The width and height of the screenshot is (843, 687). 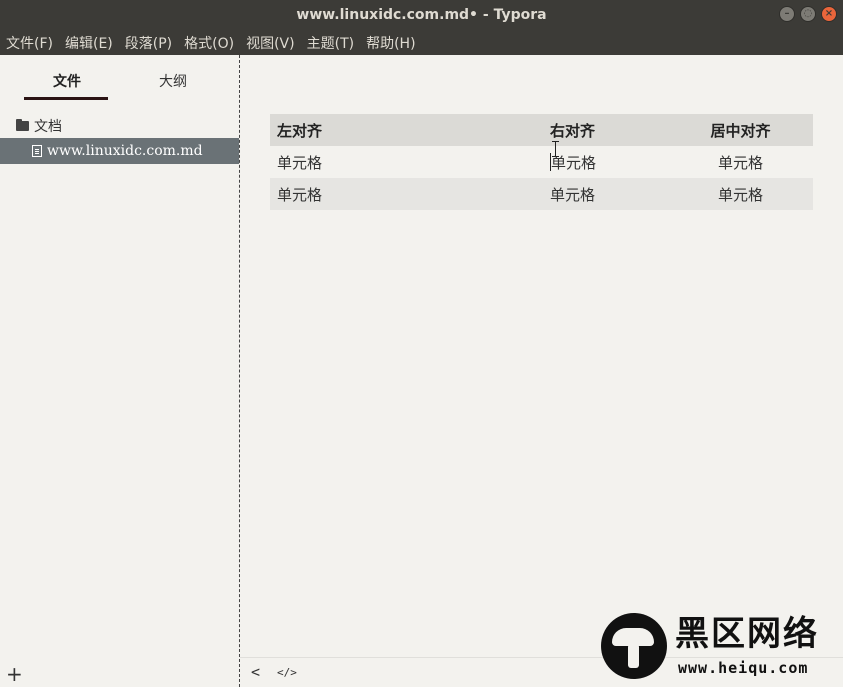 I want to click on sidebar-tabs: 文件 大纲, so click(x=119, y=78).